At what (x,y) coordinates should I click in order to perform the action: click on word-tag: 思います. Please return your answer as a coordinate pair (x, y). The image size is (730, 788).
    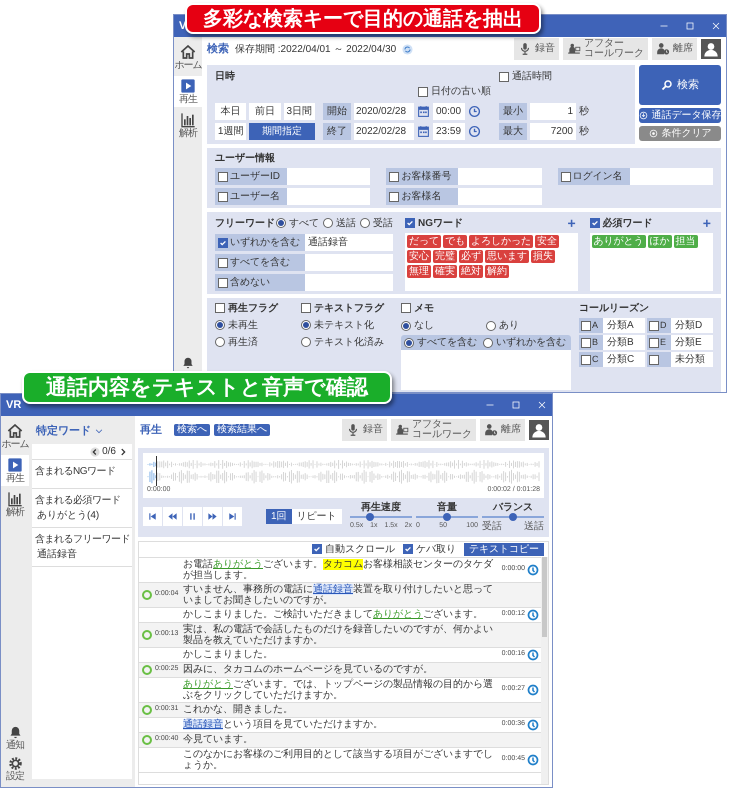
    Looking at the image, I should click on (507, 256).